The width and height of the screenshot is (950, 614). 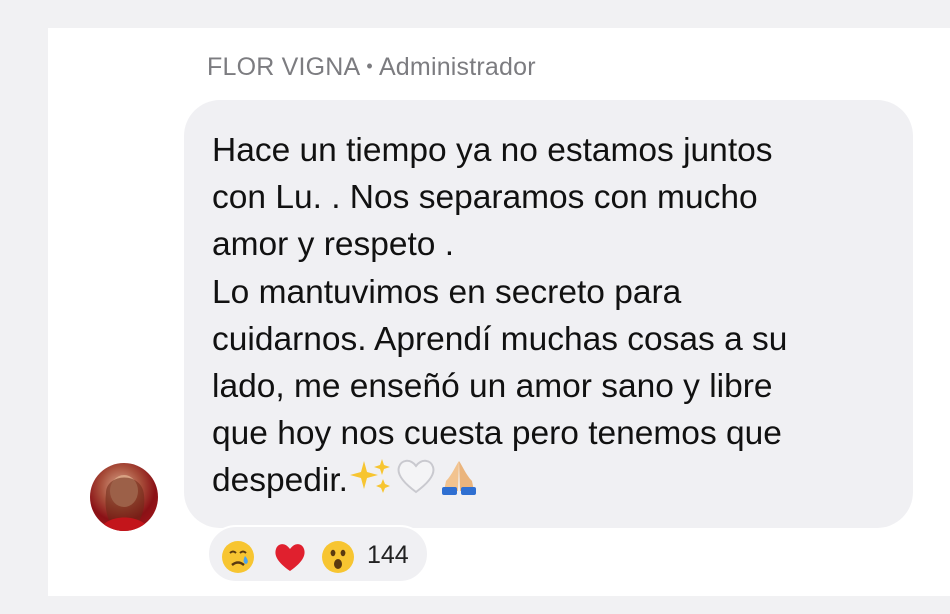 What do you see at coordinates (388, 555) in the screenshot?
I see `reaction-count: 144` at bounding box center [388, 555].